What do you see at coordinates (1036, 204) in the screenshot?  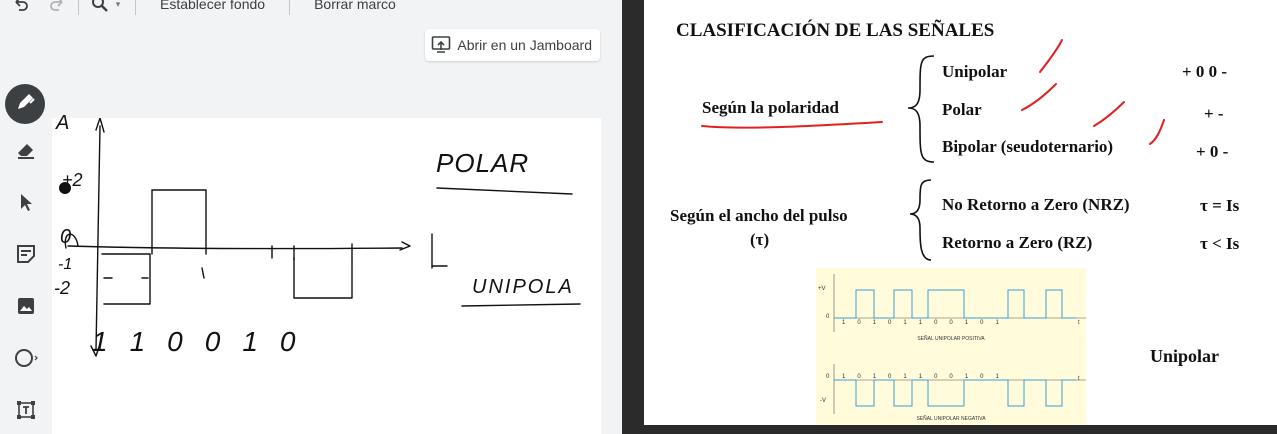 I see `item-nrz: No Retorno a Zero (NRZ)` at bounding box center [1036, 204].